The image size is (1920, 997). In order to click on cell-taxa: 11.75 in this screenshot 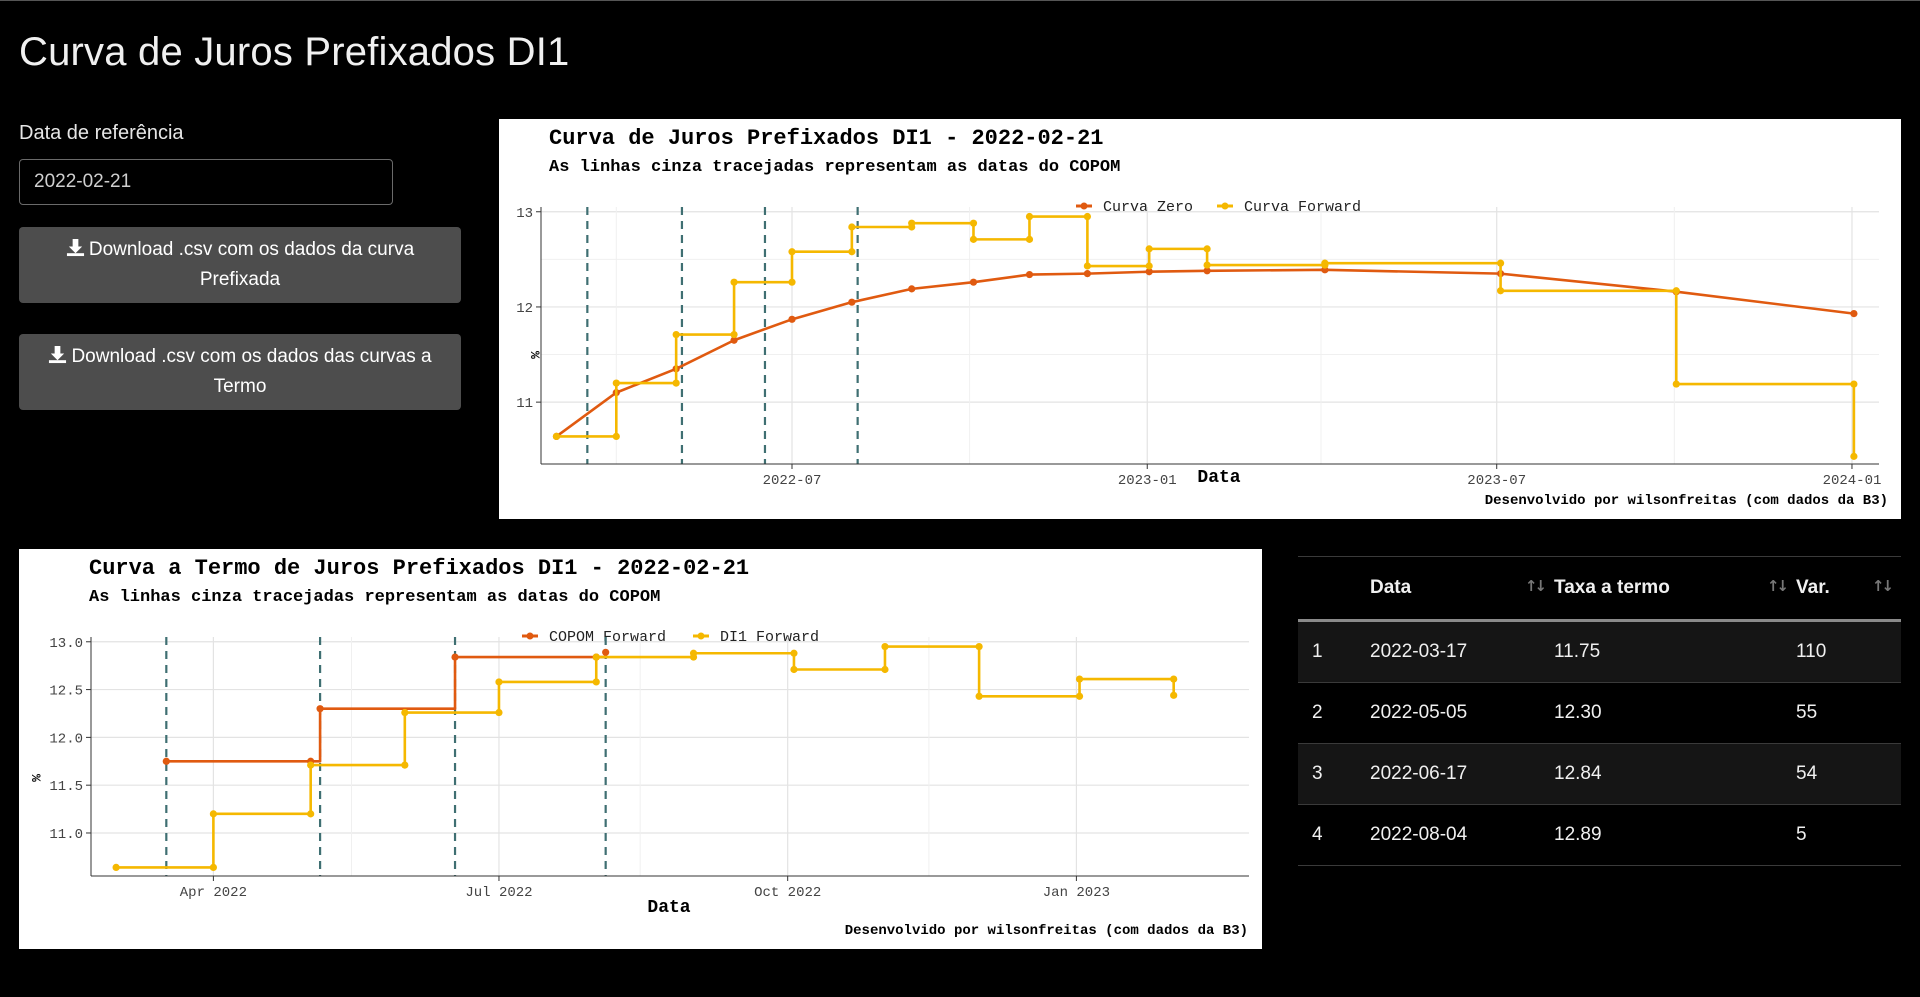, I will do `click(1675, 651)`.